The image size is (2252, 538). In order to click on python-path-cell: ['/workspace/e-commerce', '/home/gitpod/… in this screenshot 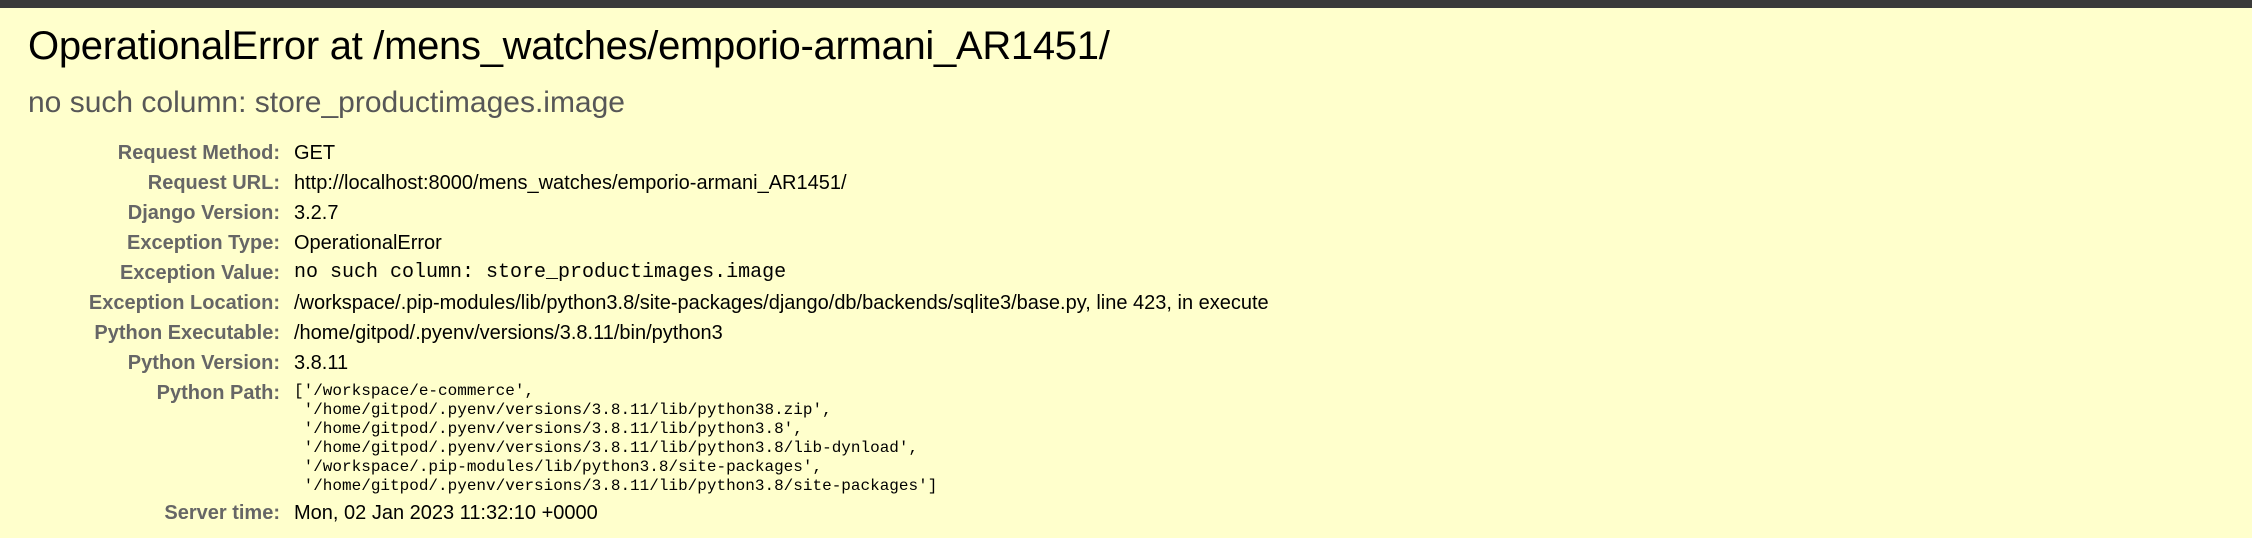, I will do `click(781, 438)`.